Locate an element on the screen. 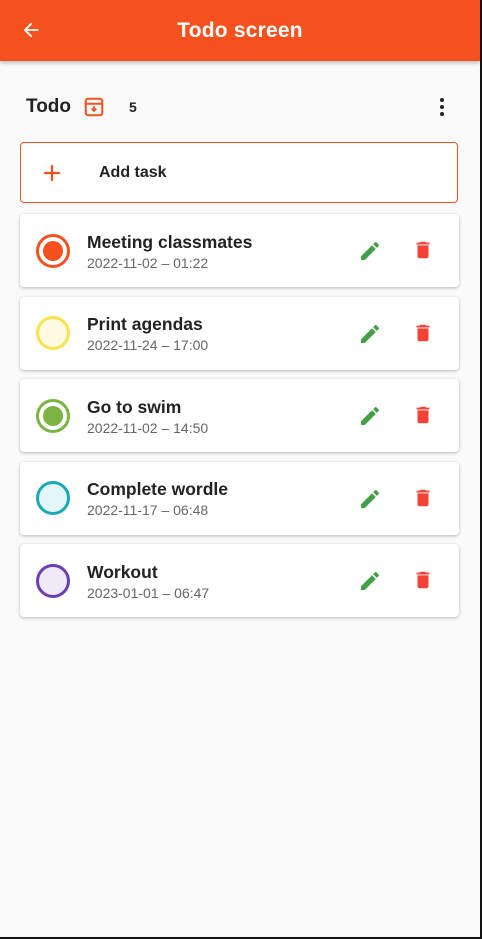 Image resolution: width=482 pixels, height=939 pixels. back-button is located at coordinates (31, 30).